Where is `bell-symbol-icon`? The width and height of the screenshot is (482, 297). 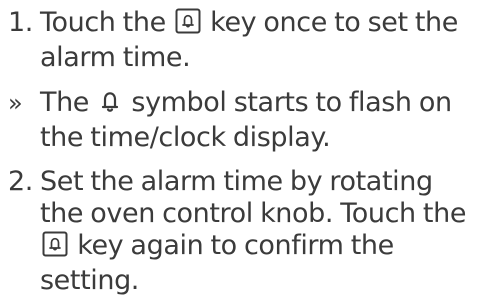 bell-symbol-icon is located at coordinates (110, 105).